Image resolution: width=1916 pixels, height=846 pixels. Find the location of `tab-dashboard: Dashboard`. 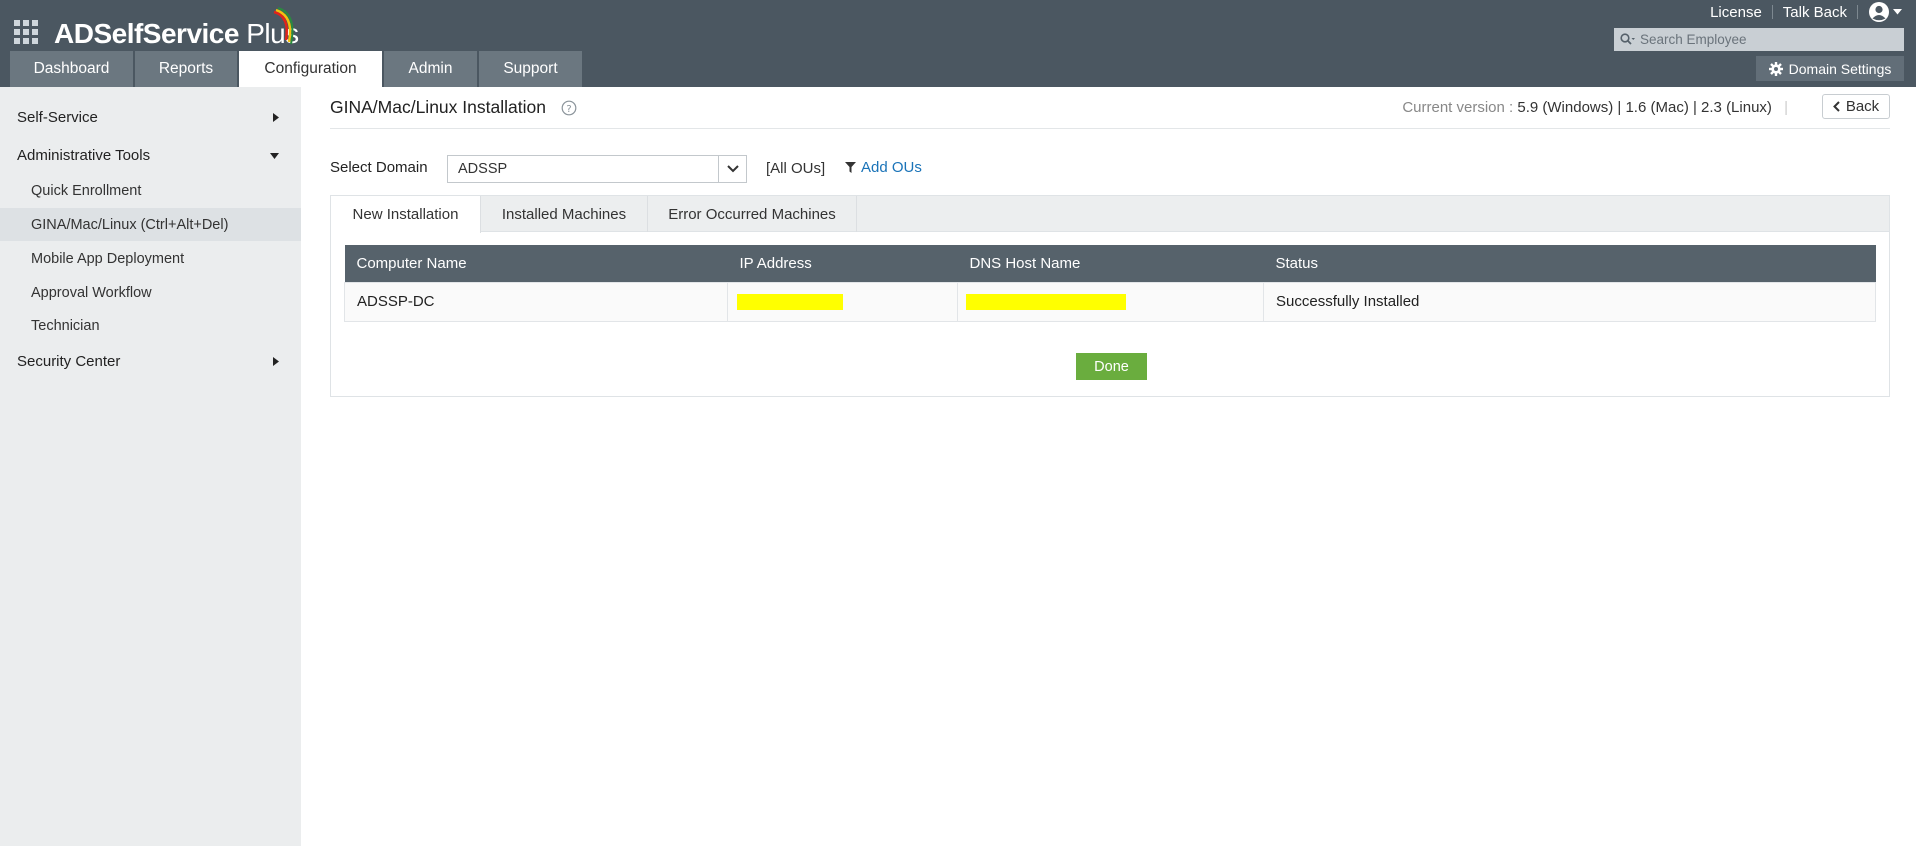

tab-dashboard: Dashboard is located at coordinates (71, 69).